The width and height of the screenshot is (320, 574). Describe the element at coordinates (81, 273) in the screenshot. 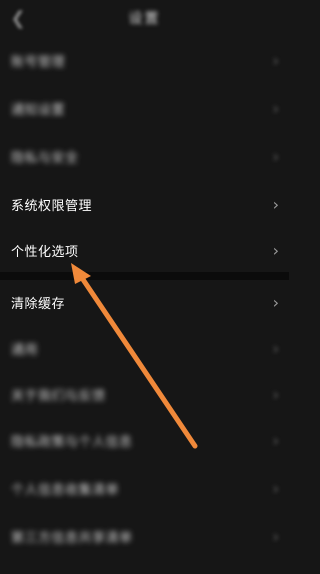

I see `arrow-head` at that location.